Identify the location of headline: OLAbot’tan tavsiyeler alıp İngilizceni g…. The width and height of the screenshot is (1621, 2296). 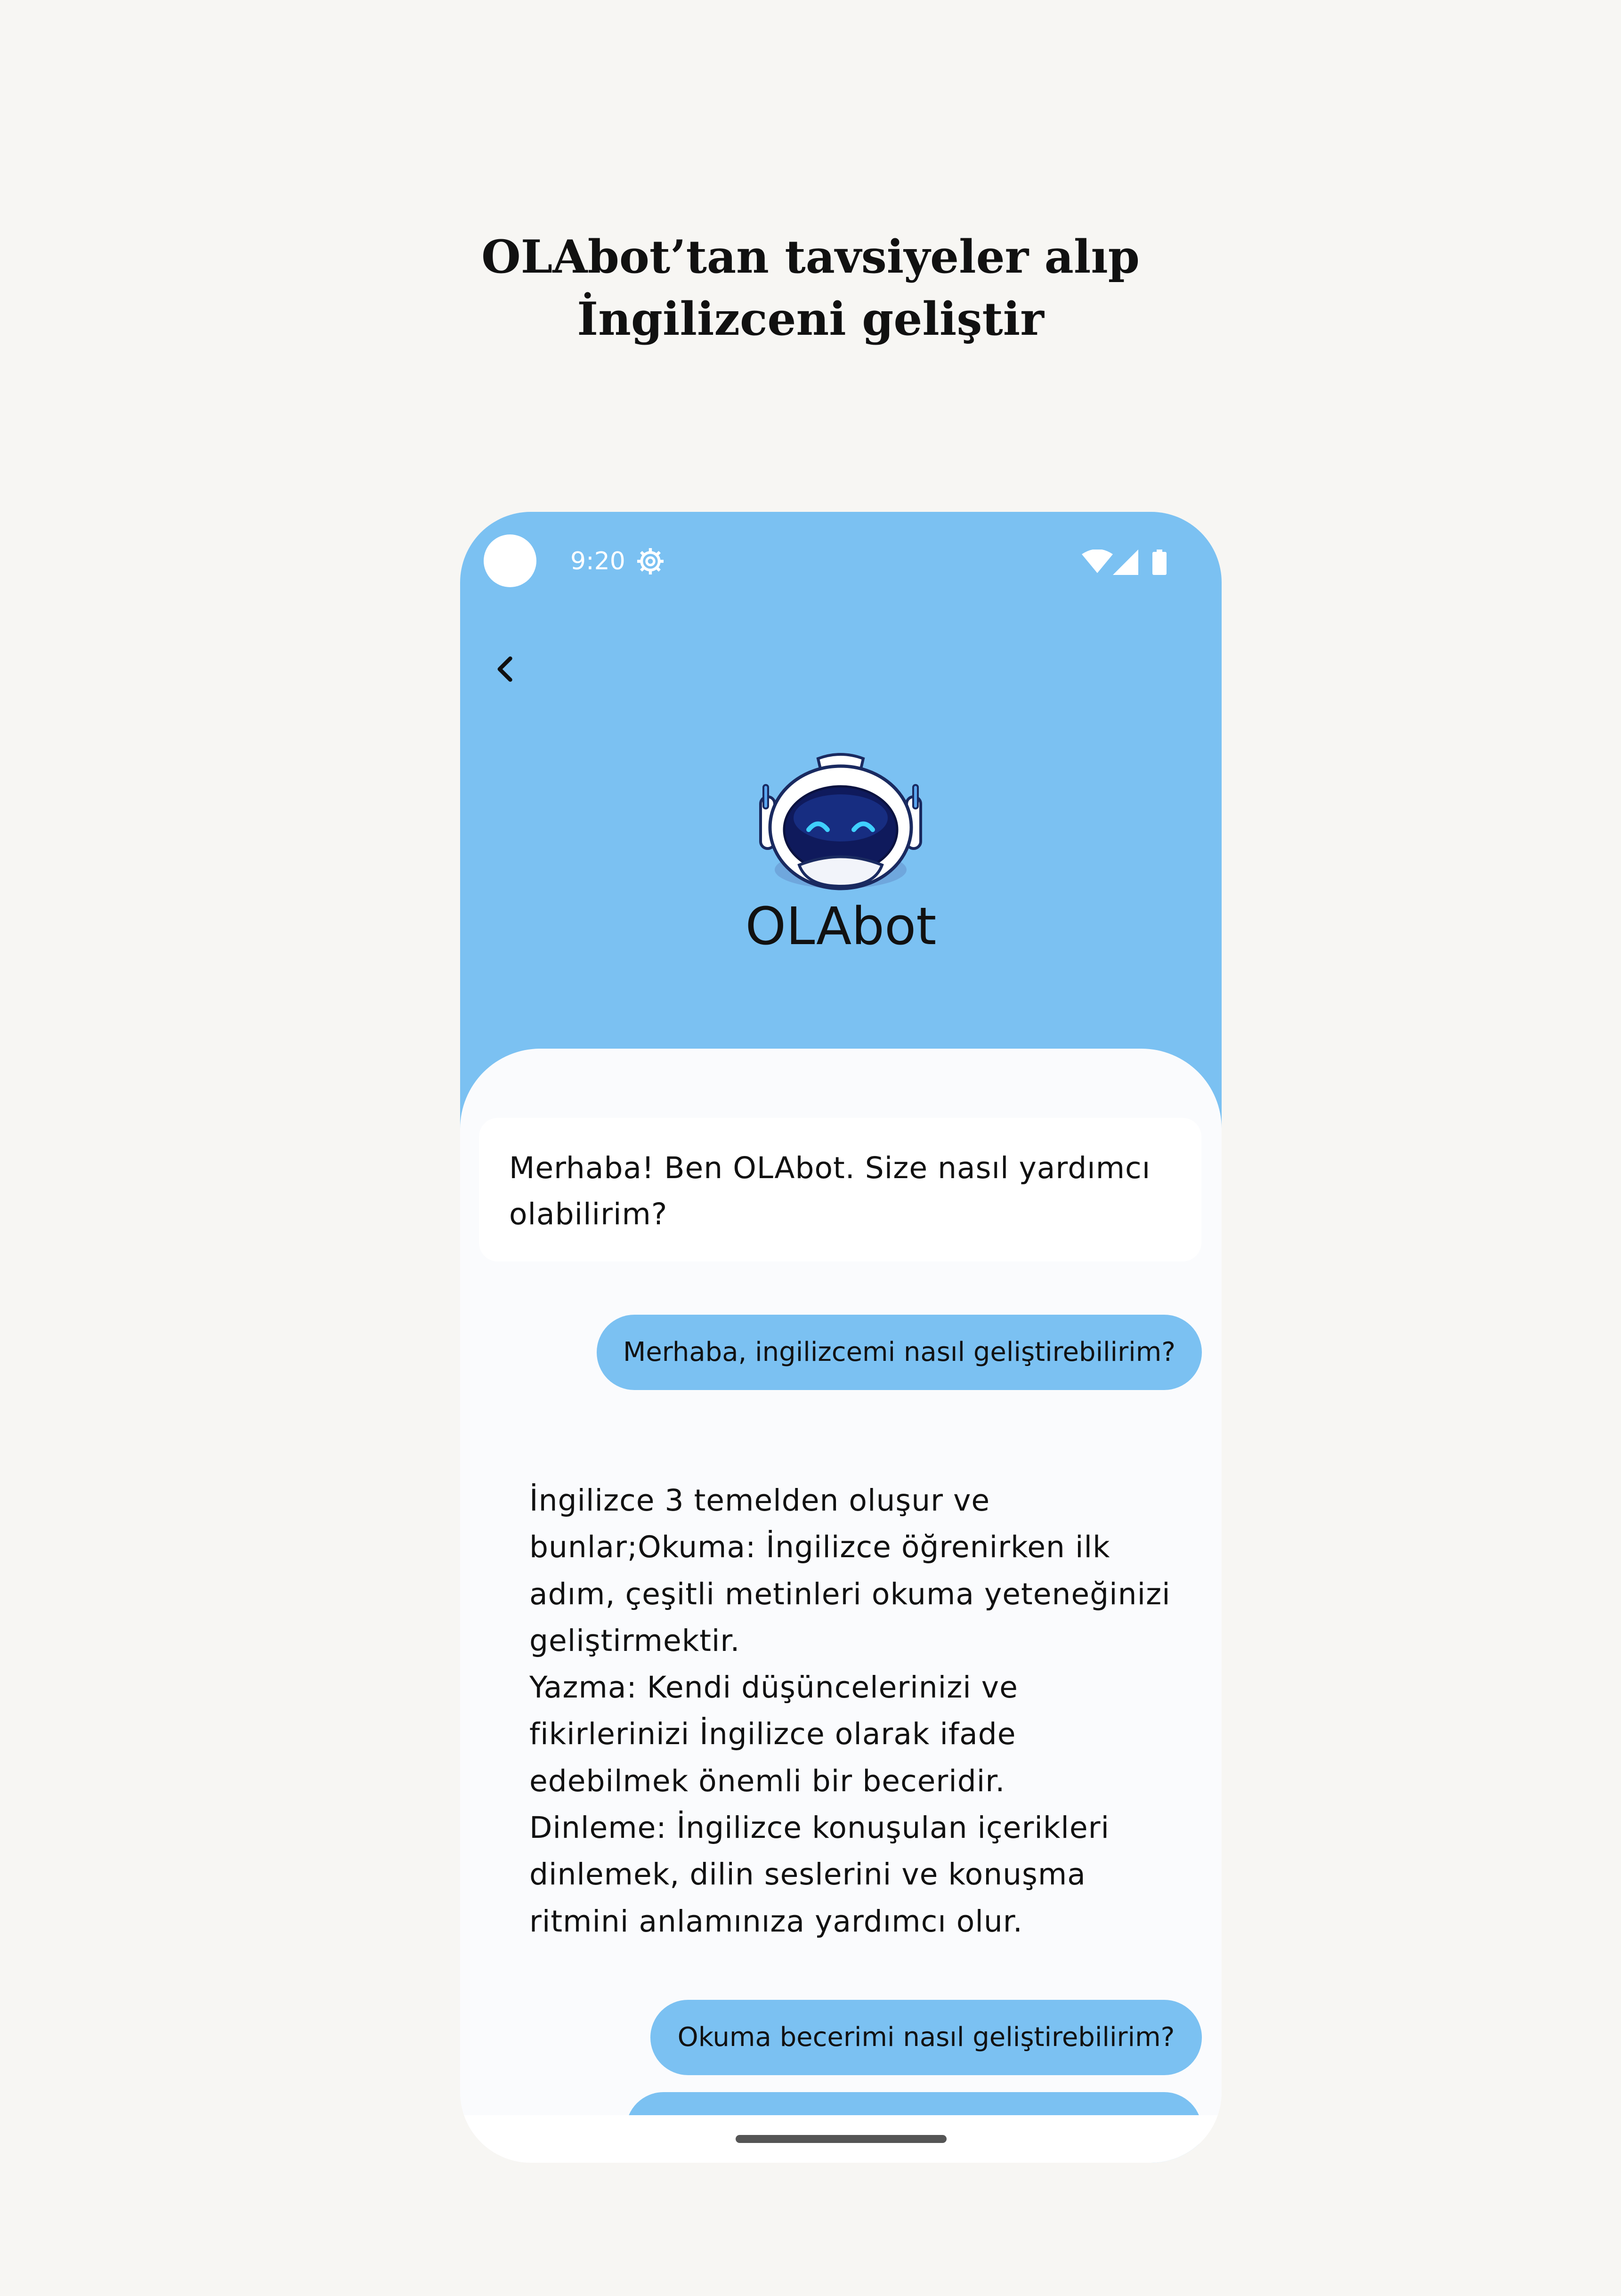
(810, 288).